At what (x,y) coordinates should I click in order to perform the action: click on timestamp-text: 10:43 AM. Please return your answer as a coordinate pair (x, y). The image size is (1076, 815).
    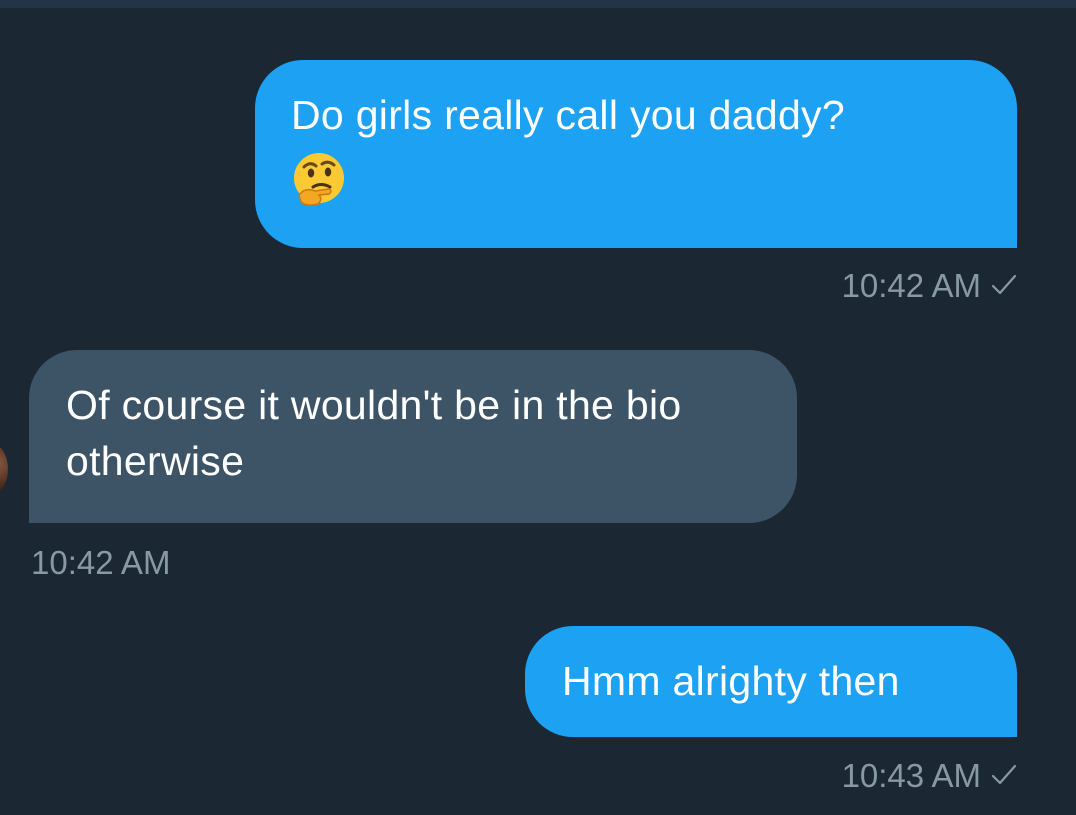
    Looking at the image, I should click on (911, 775).